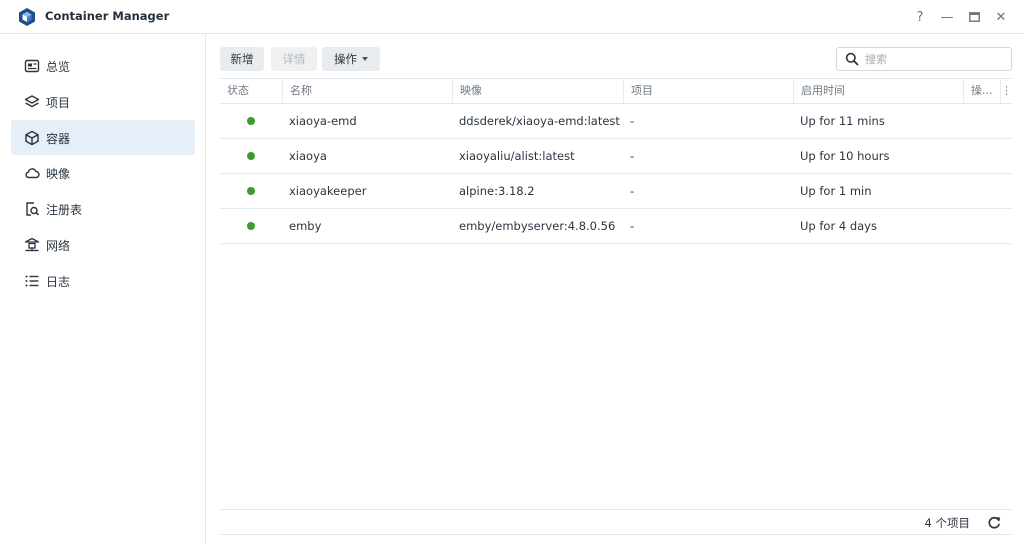  What do you see at coordinates (294, 59) in the screenshot?
I see `details-button: 详情` at bounding box center [294, 59].